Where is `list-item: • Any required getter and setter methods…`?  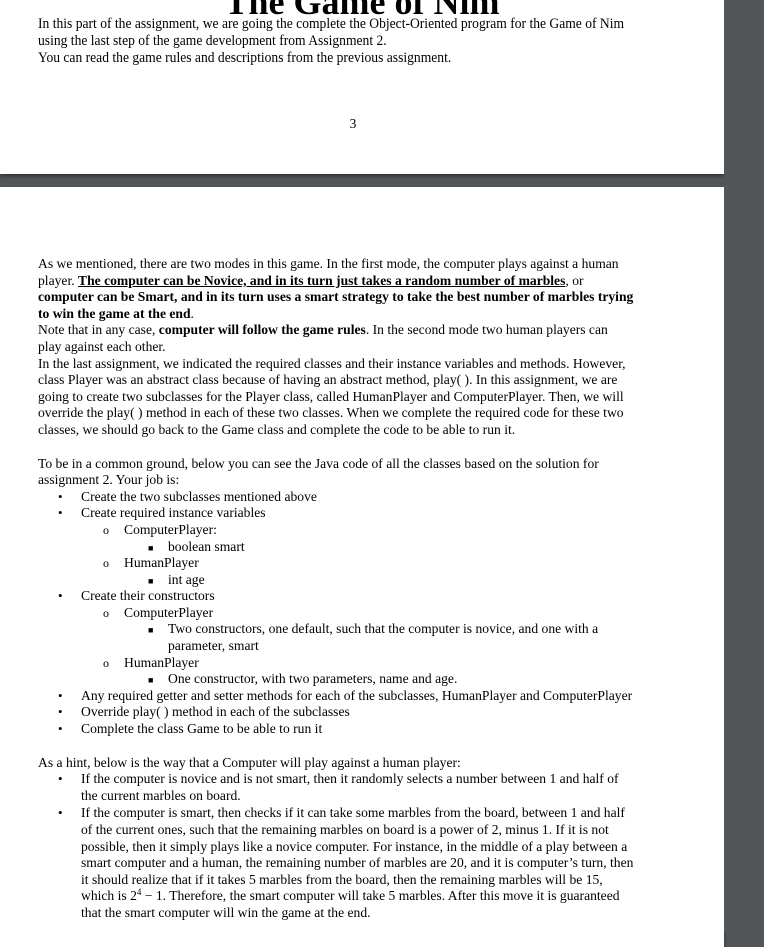
list-item: • Any required getter and setter methods… is located at coordinates (378, 696).